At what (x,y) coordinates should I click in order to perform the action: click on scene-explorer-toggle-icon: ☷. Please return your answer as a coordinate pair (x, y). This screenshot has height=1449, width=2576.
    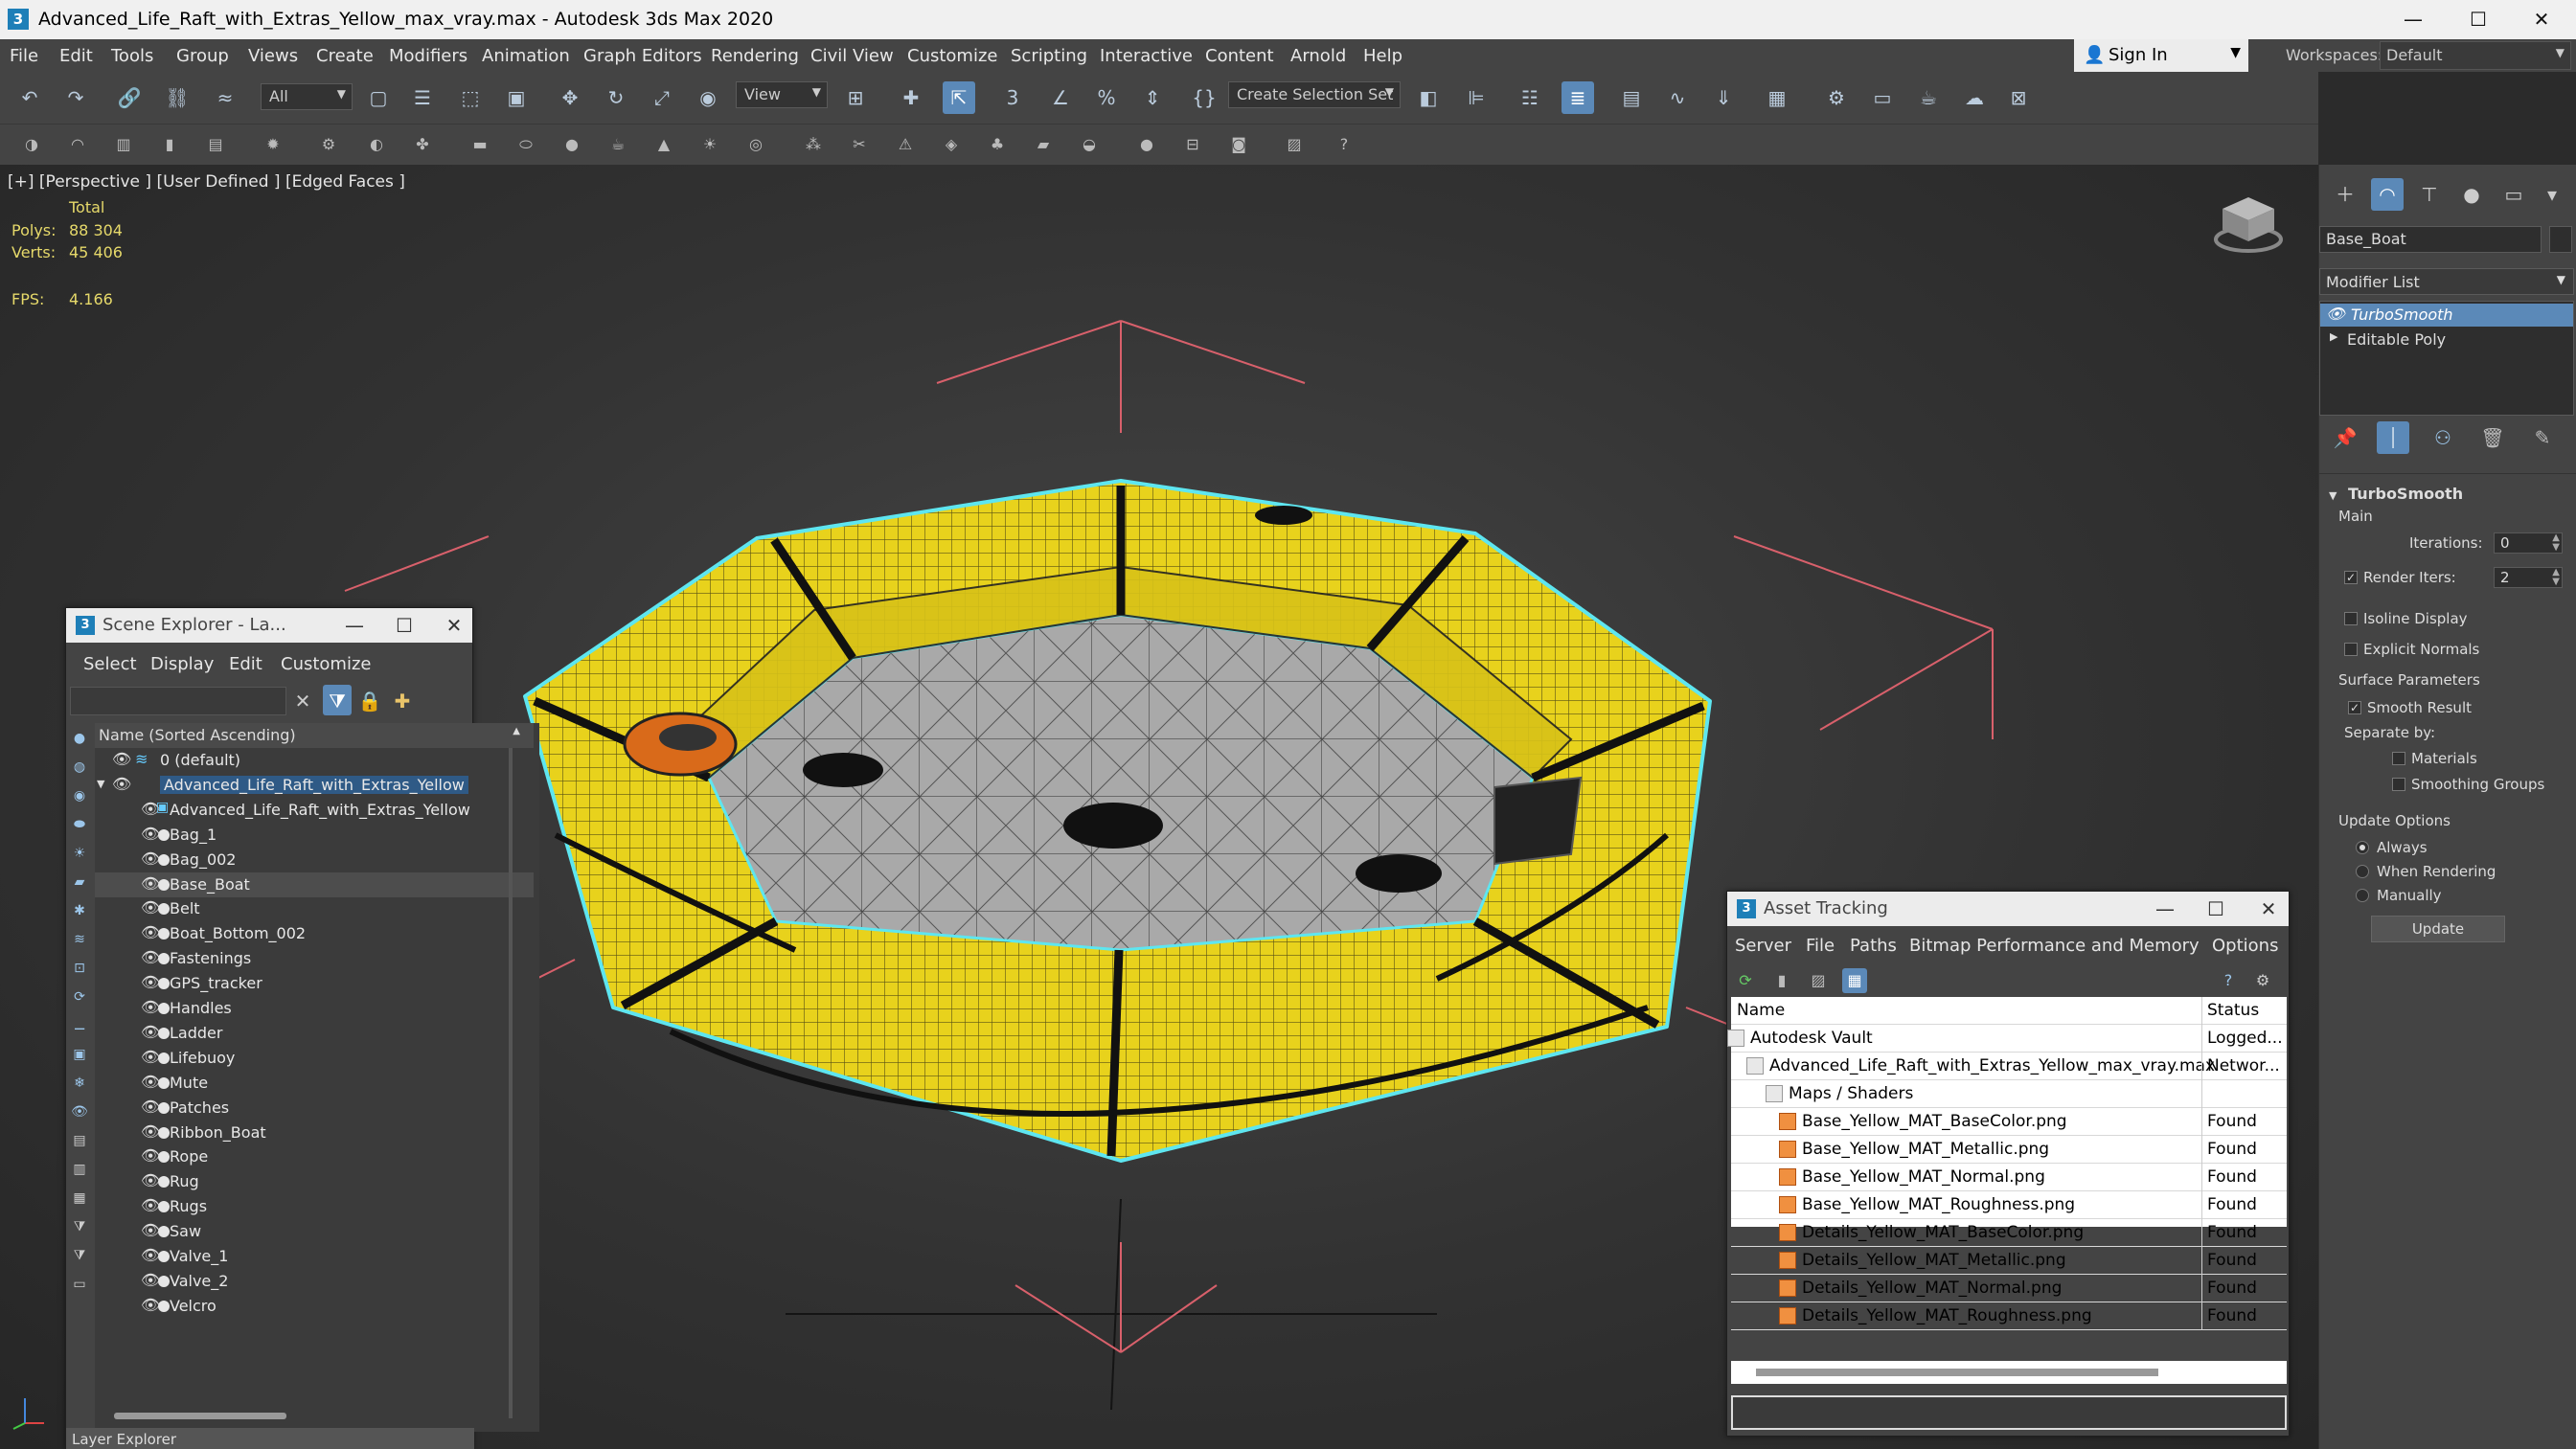
    Looking at the image, I should click on (1530, 97).